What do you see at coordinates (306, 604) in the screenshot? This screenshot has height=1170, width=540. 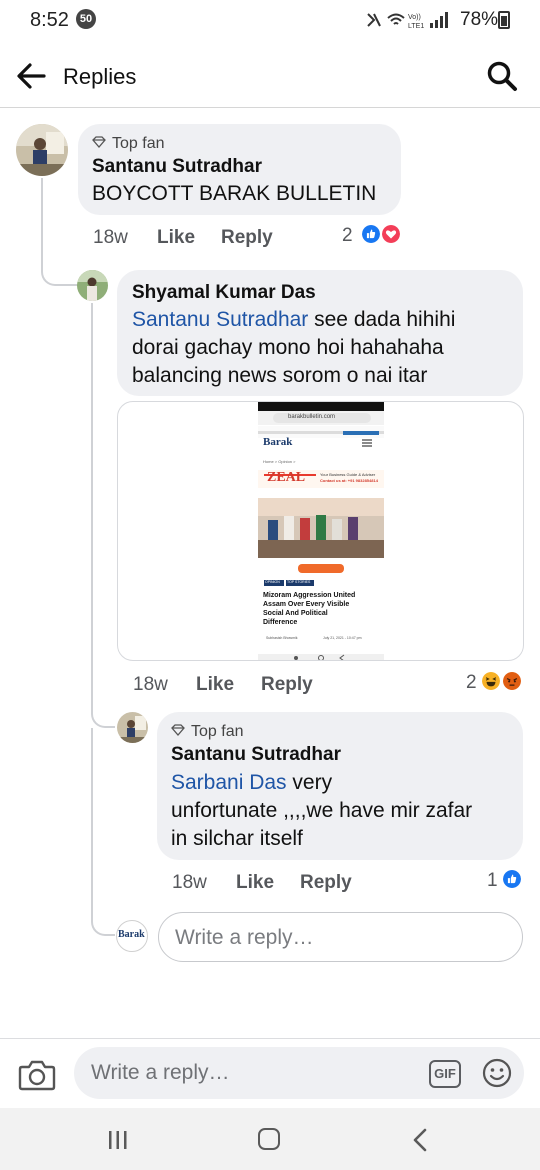 I see `article-headline: Assam Over Every Visible` at bounding box center [306, 604].